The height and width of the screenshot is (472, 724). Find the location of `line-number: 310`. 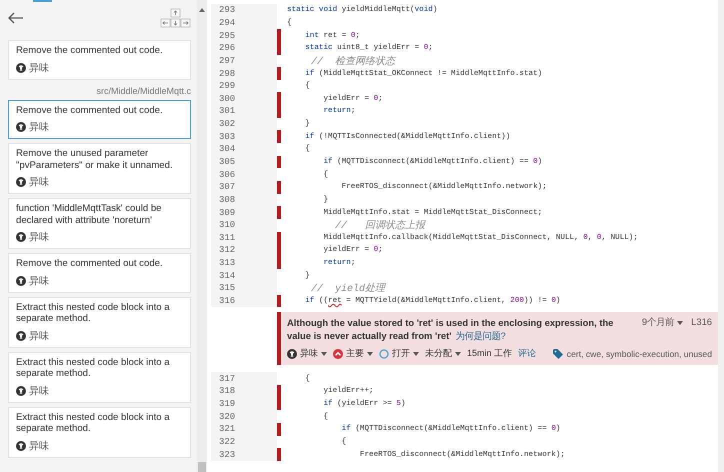

line-number: 310 is located at coordinates (244, 225).